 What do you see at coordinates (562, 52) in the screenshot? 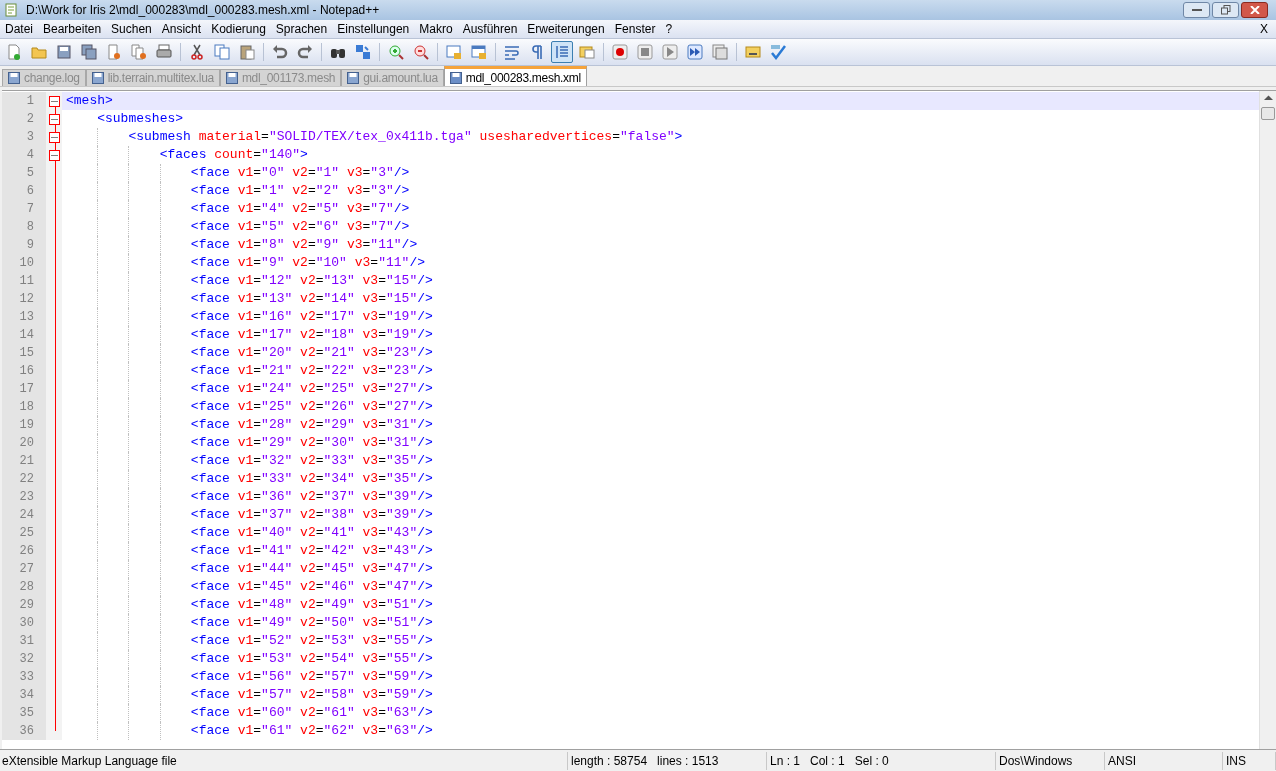
I see `indent-guide-icon` at bounding box center [562, 52].